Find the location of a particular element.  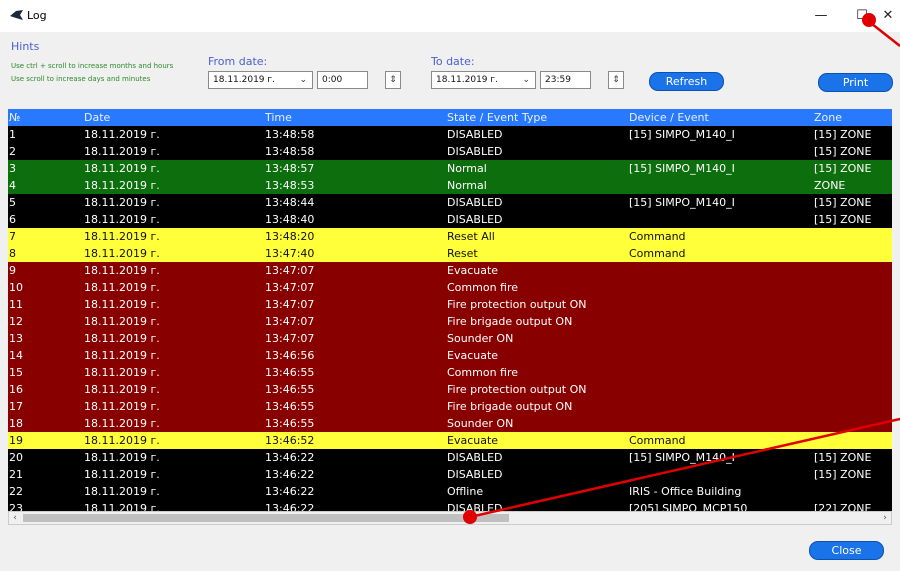

annotation-dot-bottom is located at coordinates (470, 517).